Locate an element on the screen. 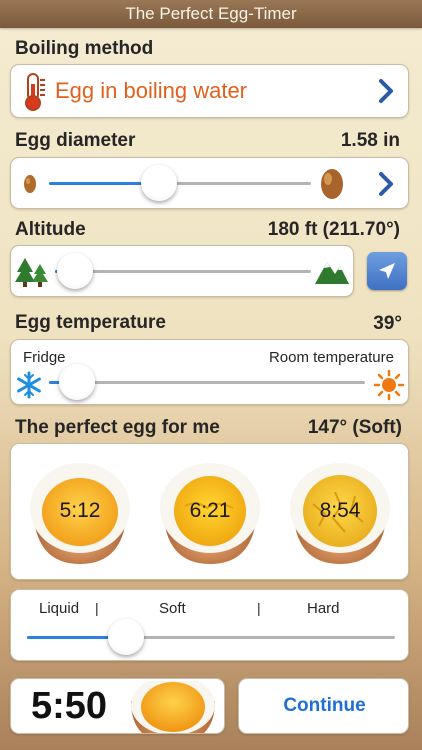 This screenshot has width=422, height=750. trees-icon is located at coordinates (31, 272).